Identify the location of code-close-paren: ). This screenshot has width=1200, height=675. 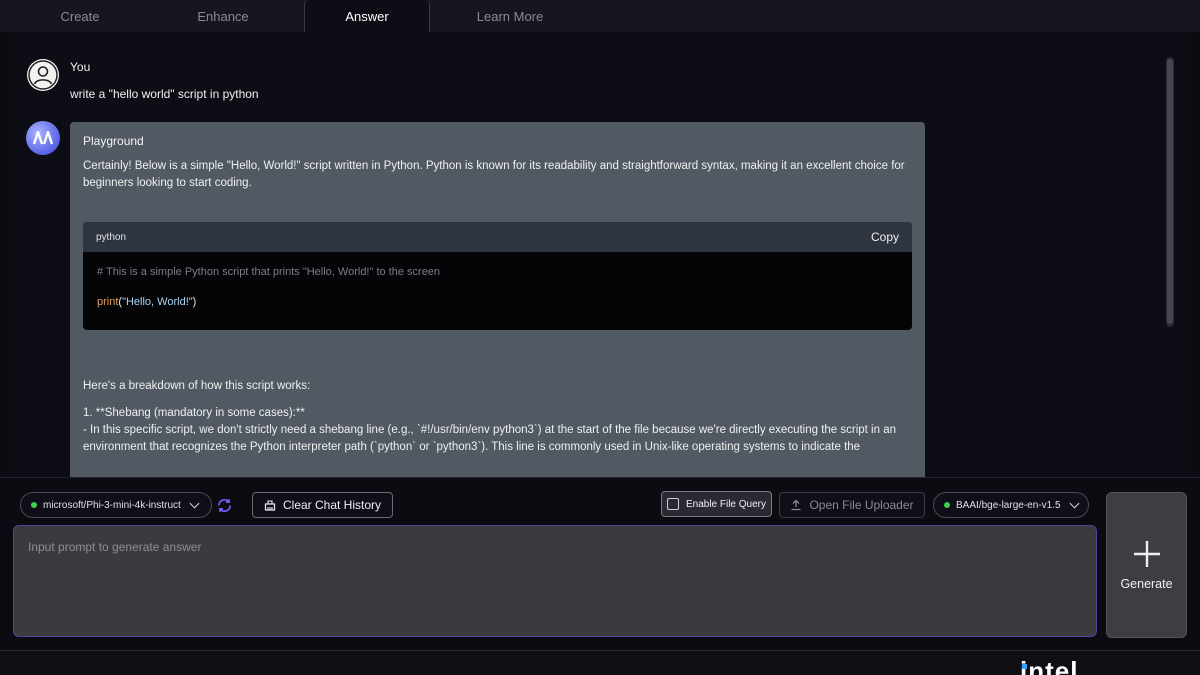
(194, 302).